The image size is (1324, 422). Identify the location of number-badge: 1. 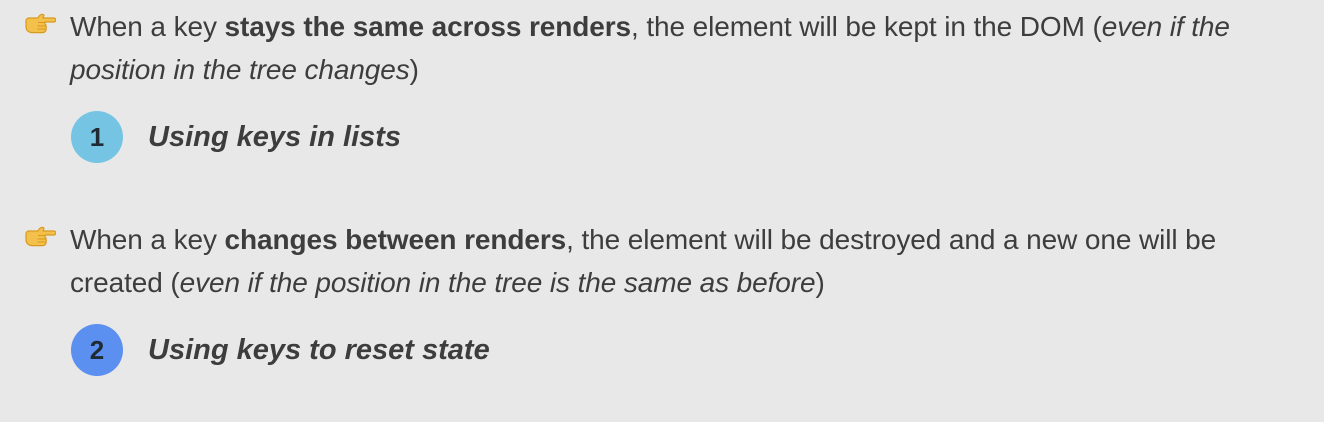
(97, 137).